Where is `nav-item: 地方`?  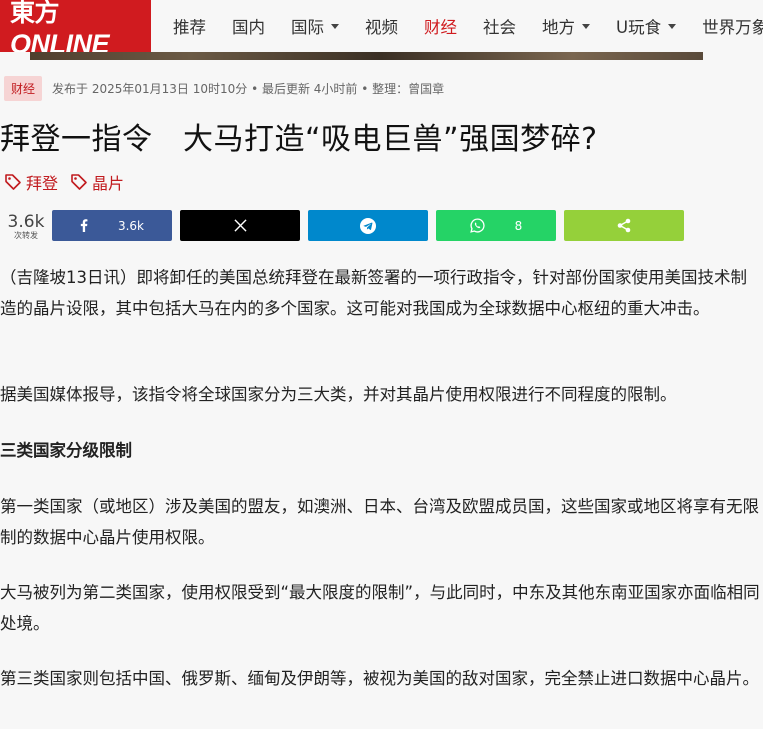 nav-item: 地方 is located at coordinates (566, 26).